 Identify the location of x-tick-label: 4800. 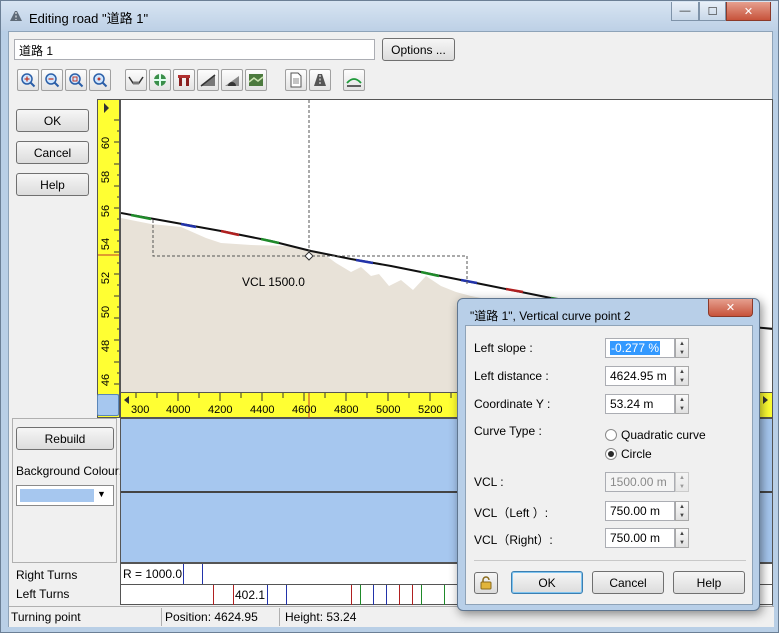
(346, 410).